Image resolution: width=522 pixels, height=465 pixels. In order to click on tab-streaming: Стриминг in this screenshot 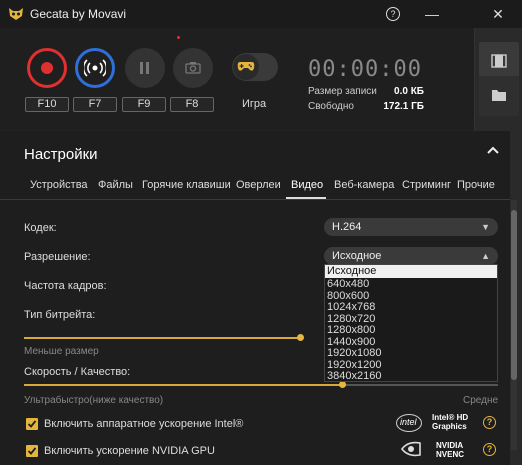, I will do `click(426, 185)`.